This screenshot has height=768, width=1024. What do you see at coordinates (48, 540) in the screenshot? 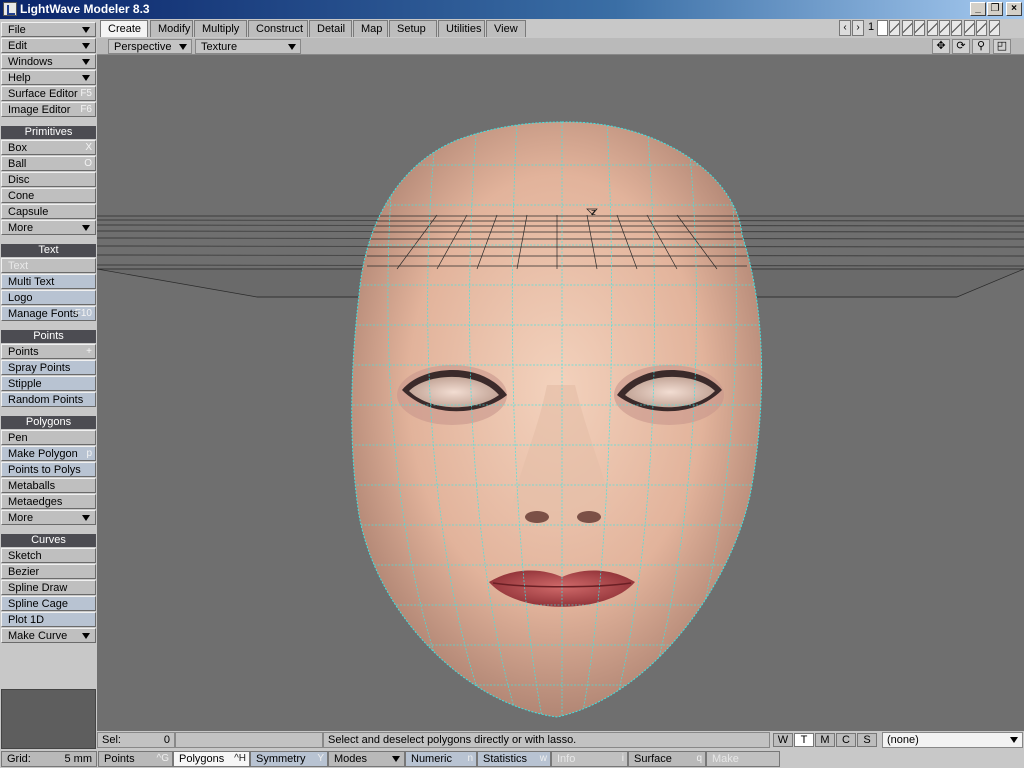
I see `curves-section-header: Curves` at bounding box center [48, 540].